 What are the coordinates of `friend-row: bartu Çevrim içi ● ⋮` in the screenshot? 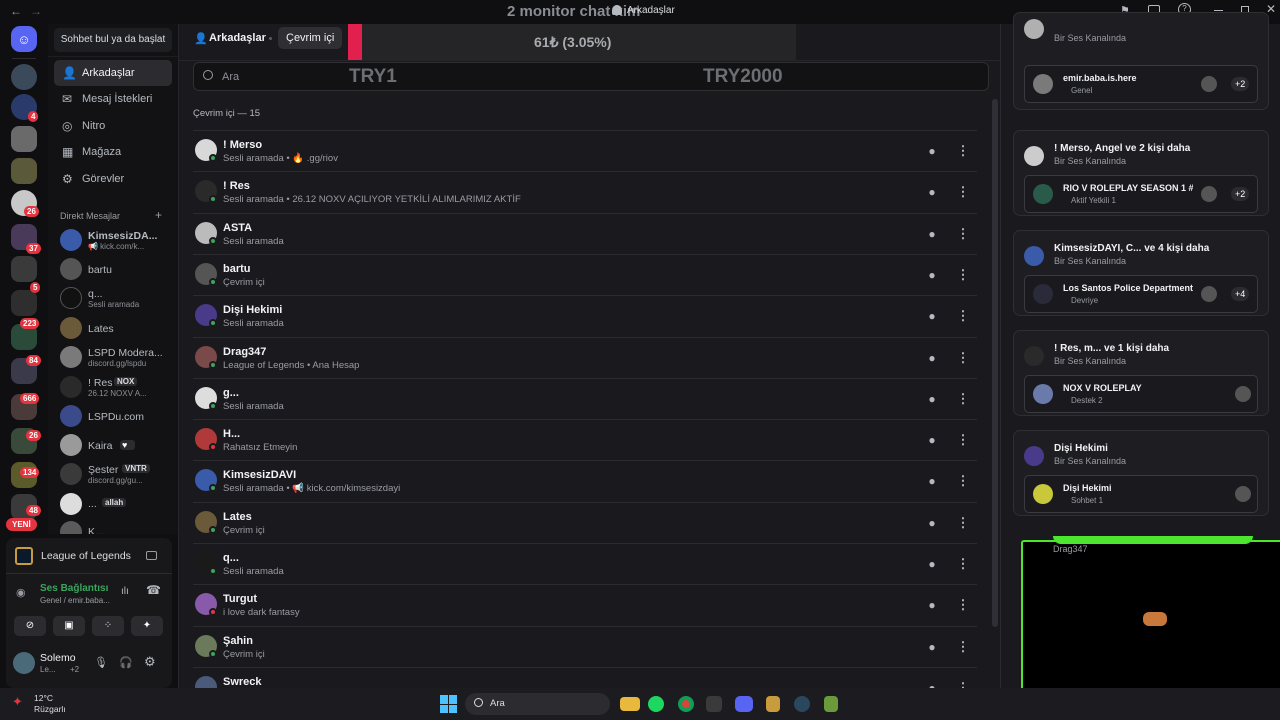 It's located at (585, 274).